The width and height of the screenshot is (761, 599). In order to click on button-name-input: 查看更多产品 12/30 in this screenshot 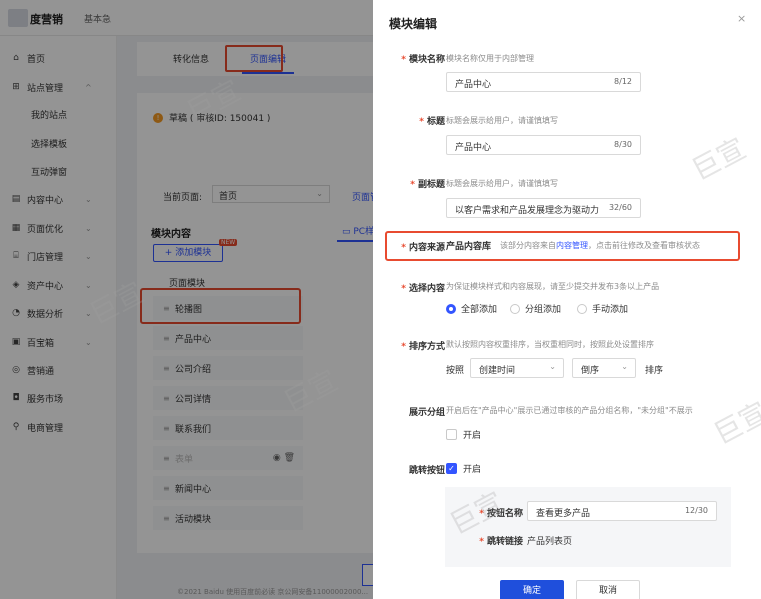, I will do `click(622, 511)`.